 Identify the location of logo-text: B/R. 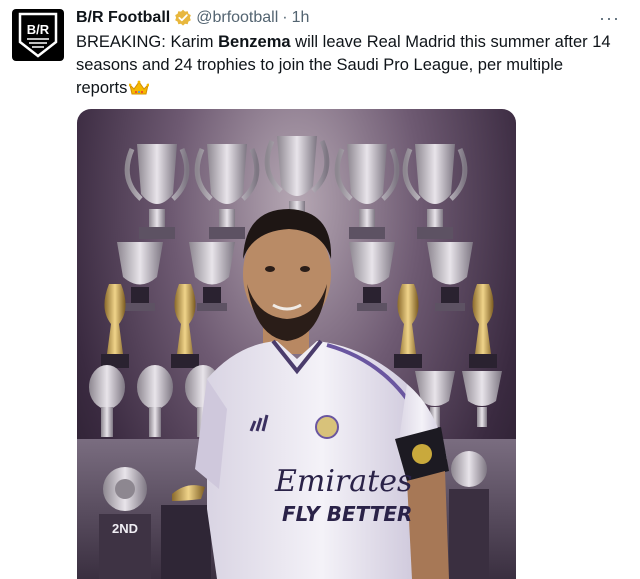
(38, 29).